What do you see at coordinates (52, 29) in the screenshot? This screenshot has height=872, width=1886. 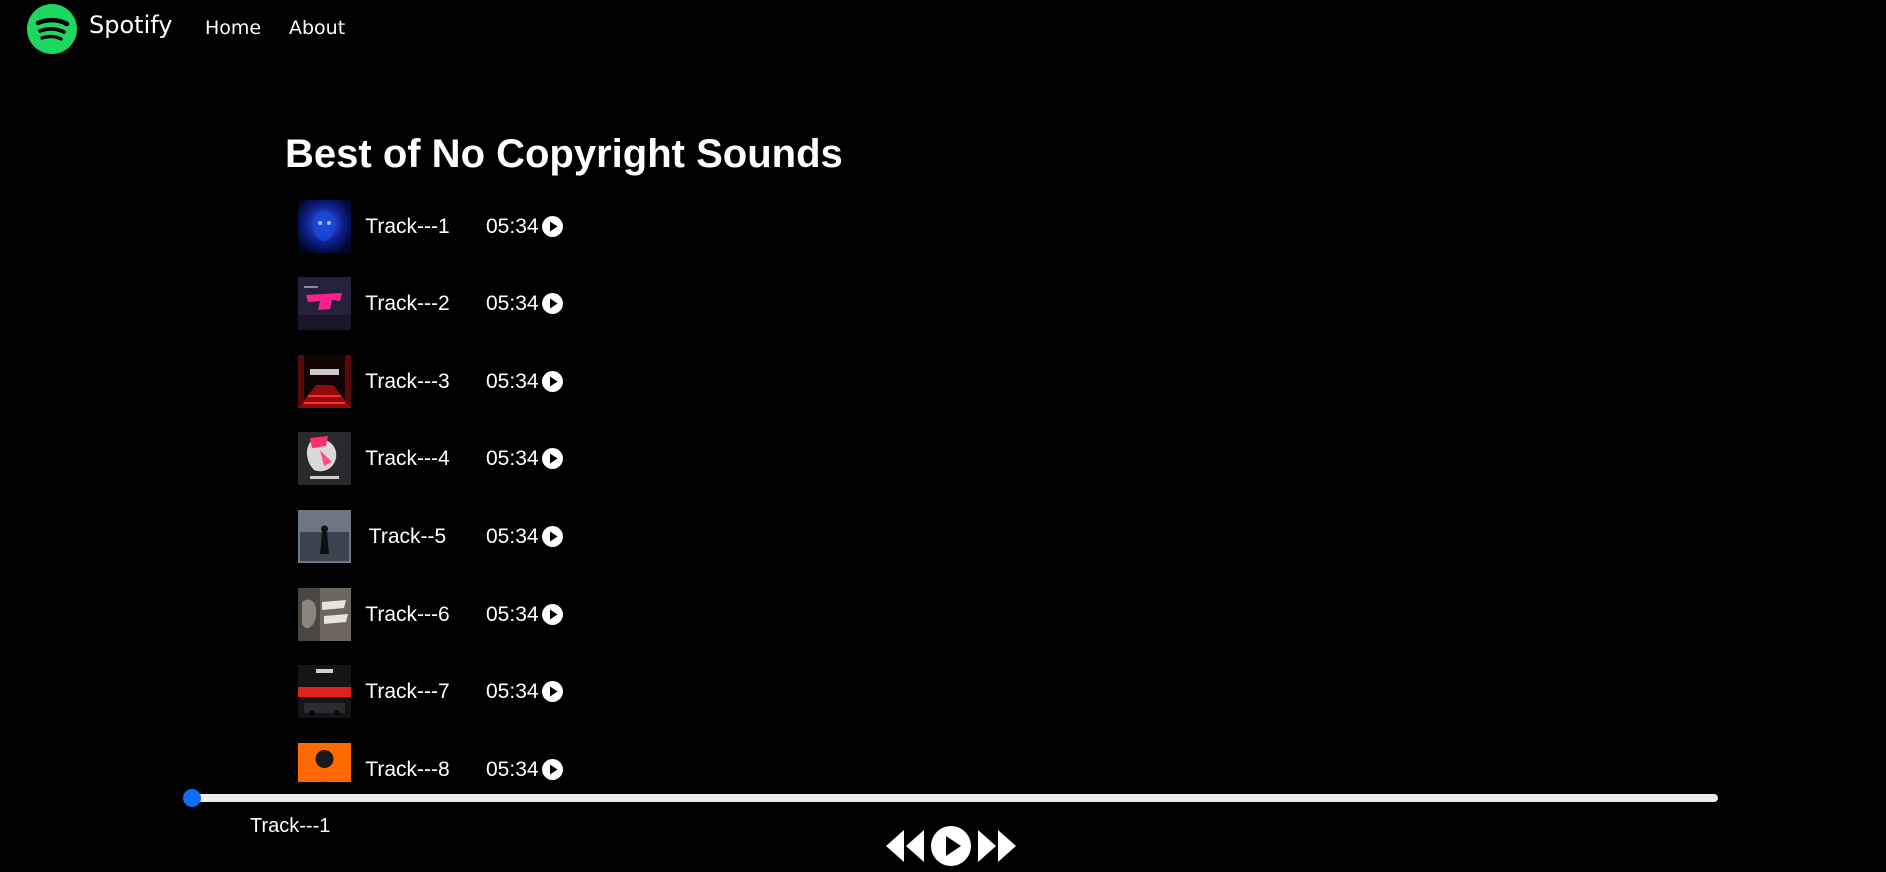 I see `spotify-logo-icon` at bounding box center [52, 29].